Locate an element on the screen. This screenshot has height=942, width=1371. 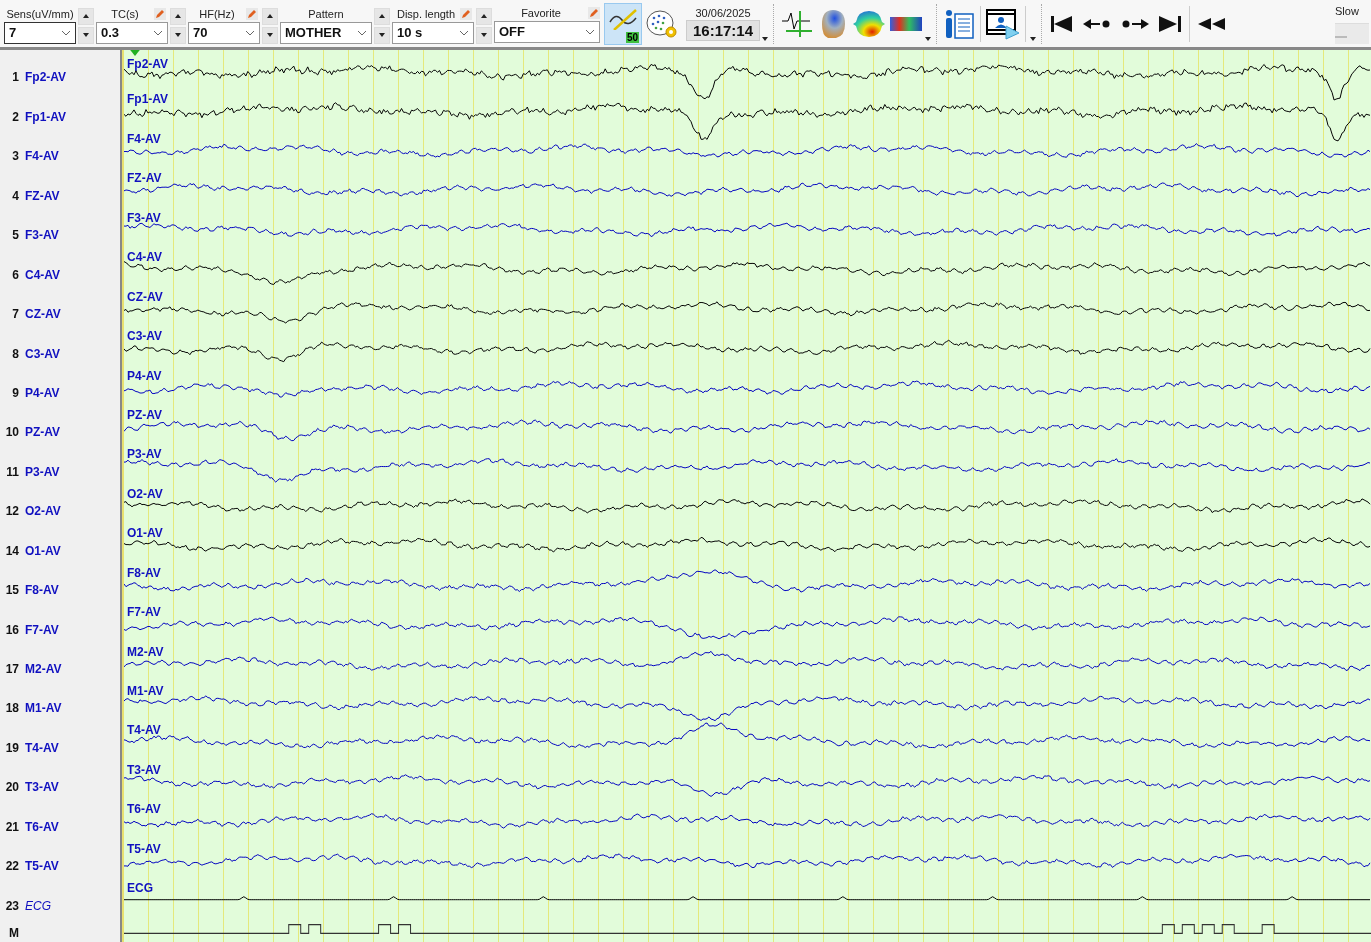
patient-info-icon is located at coordinates (959, 23).